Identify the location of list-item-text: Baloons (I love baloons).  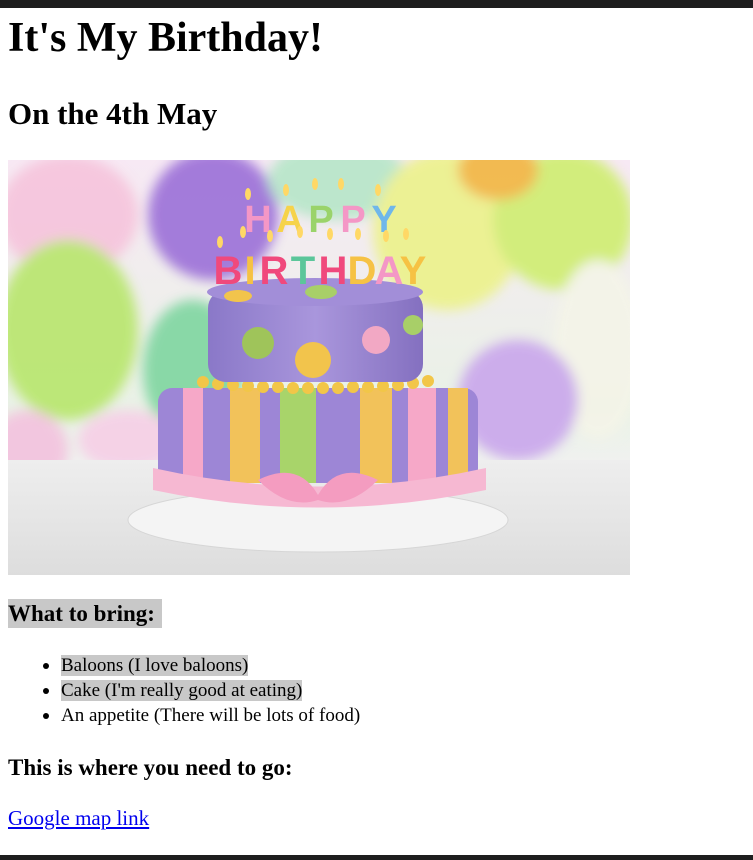
(155, 665).